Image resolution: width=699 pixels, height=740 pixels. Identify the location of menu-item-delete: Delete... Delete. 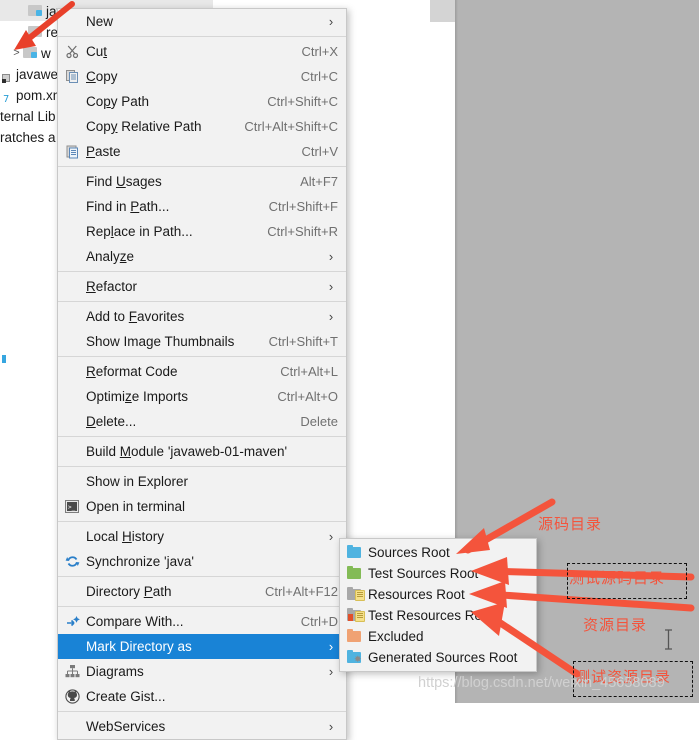
(202, 421).